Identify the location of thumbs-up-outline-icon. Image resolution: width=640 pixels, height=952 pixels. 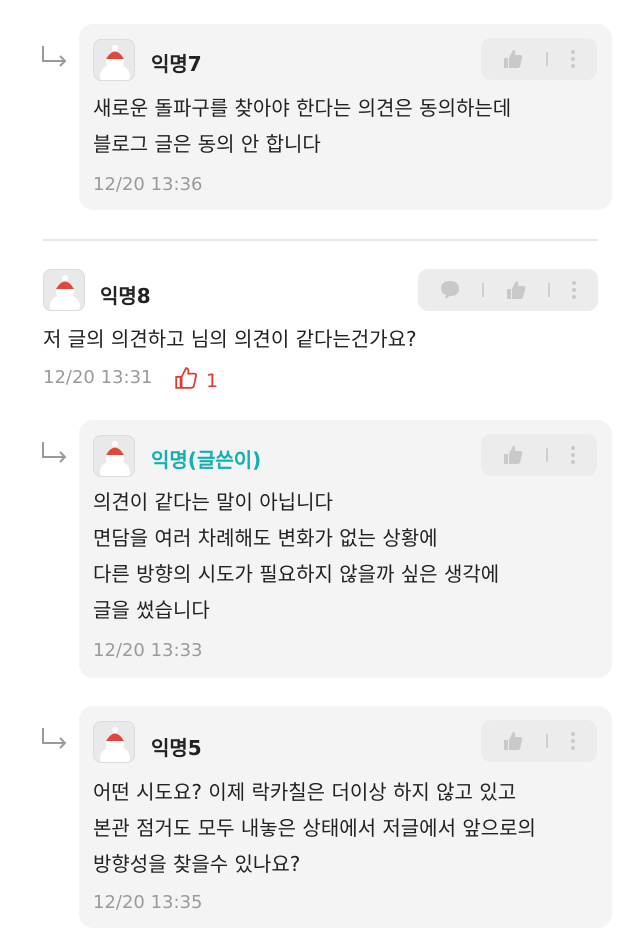
(186, 380).